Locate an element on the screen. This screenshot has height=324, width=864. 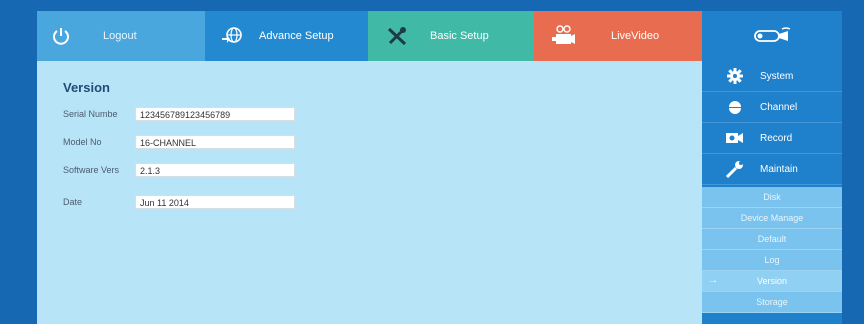
serial-number-label: Serial Numbe is located at coordinates (90, 114).